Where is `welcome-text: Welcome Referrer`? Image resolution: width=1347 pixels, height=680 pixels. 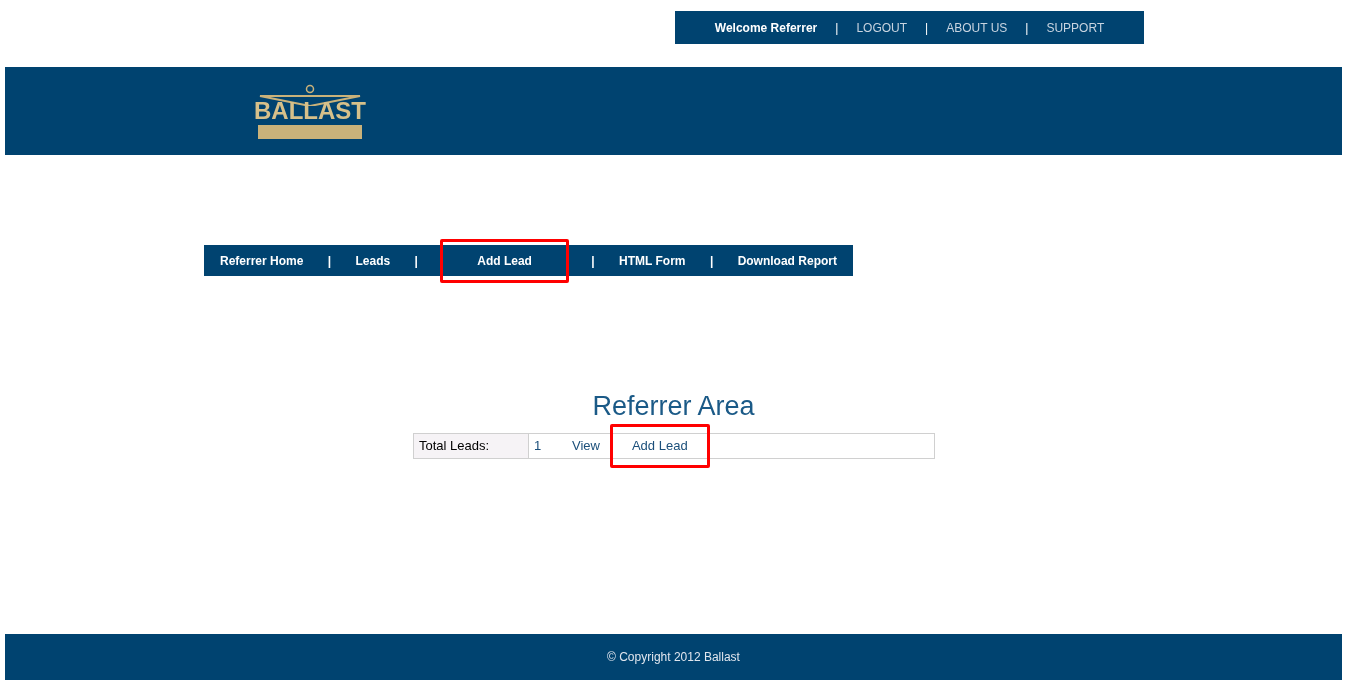
welcome-text: Welcome Referrer is located at coordinates (766, 28).